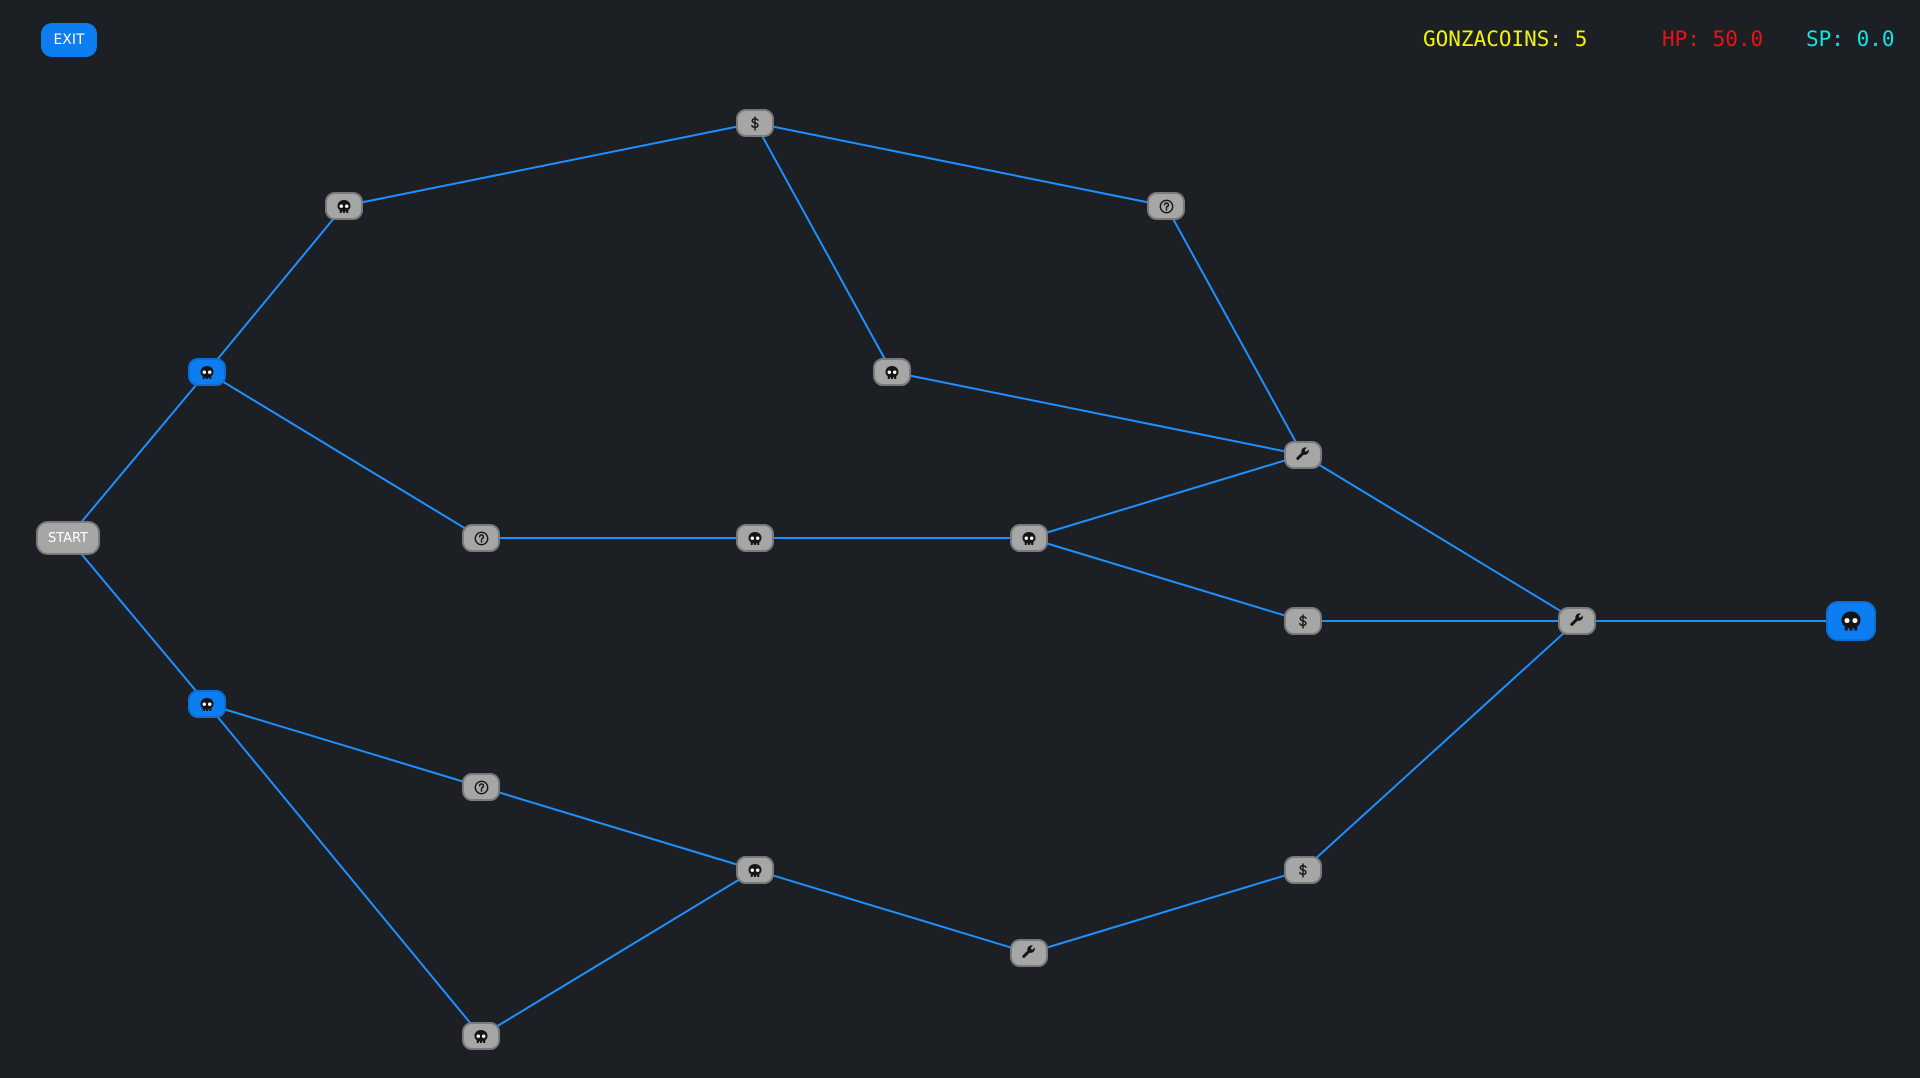 Image resolution: width=1920 pixels, height=1078 pixels. Describe the element at coordinates (1505, 39) in the screenshot. I see `coins-counter: GONZACOINS: 5` at that location.